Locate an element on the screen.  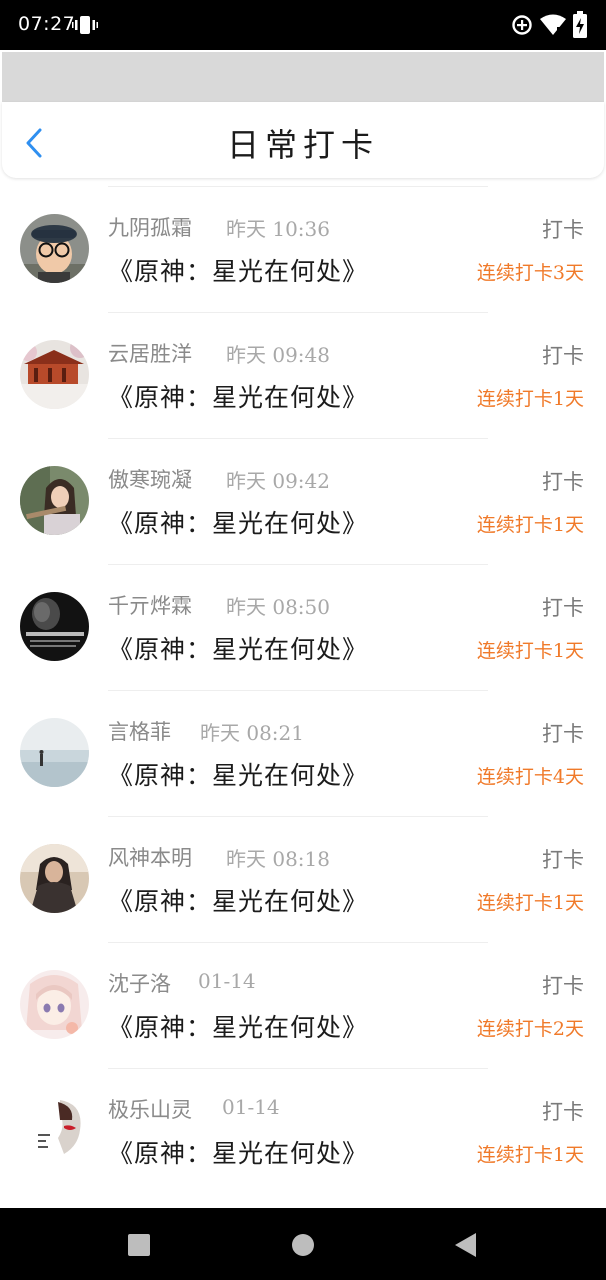
checkin-item: 云居胜洋 昨天 09:48 《原神：星光在何处》 打卡 连续打卡1天 is located at coordinates (303, 375).